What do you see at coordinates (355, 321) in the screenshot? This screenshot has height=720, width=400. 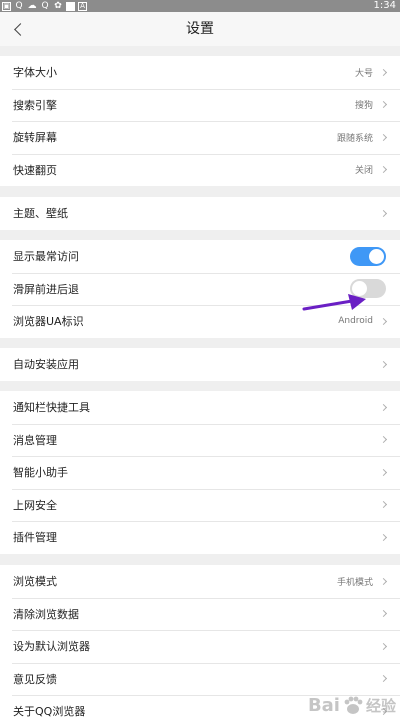 I see `settings-row-value: Android` at bounding box center [355, 321].